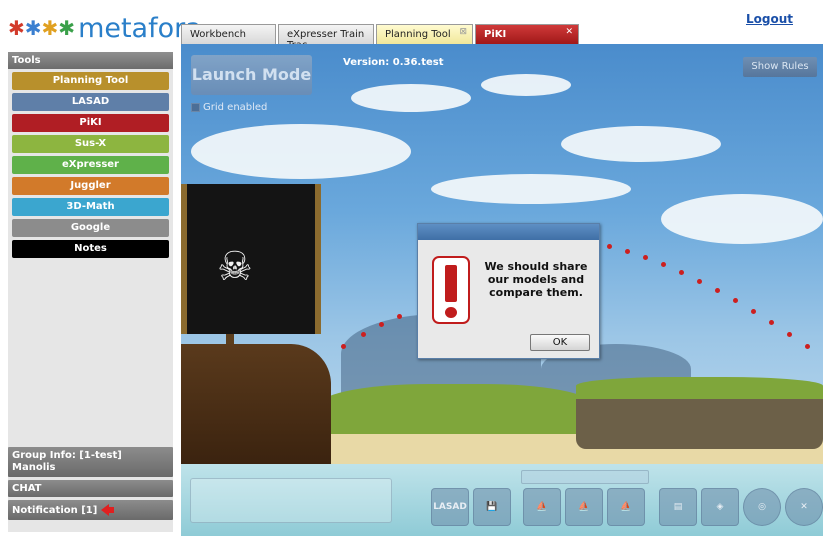 This screenshot has height=536, width=823. I want to click on ship-option-1-button: ⛵, so click(542, 507).